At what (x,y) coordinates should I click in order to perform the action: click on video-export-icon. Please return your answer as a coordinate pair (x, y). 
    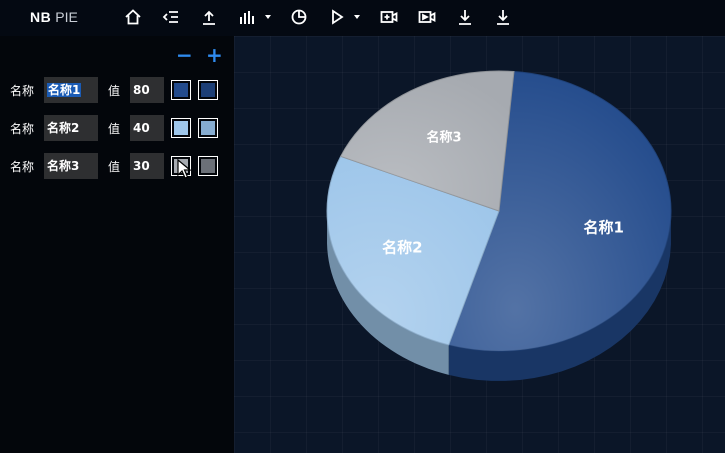
    Looking at the image, I should click on (427, 17).